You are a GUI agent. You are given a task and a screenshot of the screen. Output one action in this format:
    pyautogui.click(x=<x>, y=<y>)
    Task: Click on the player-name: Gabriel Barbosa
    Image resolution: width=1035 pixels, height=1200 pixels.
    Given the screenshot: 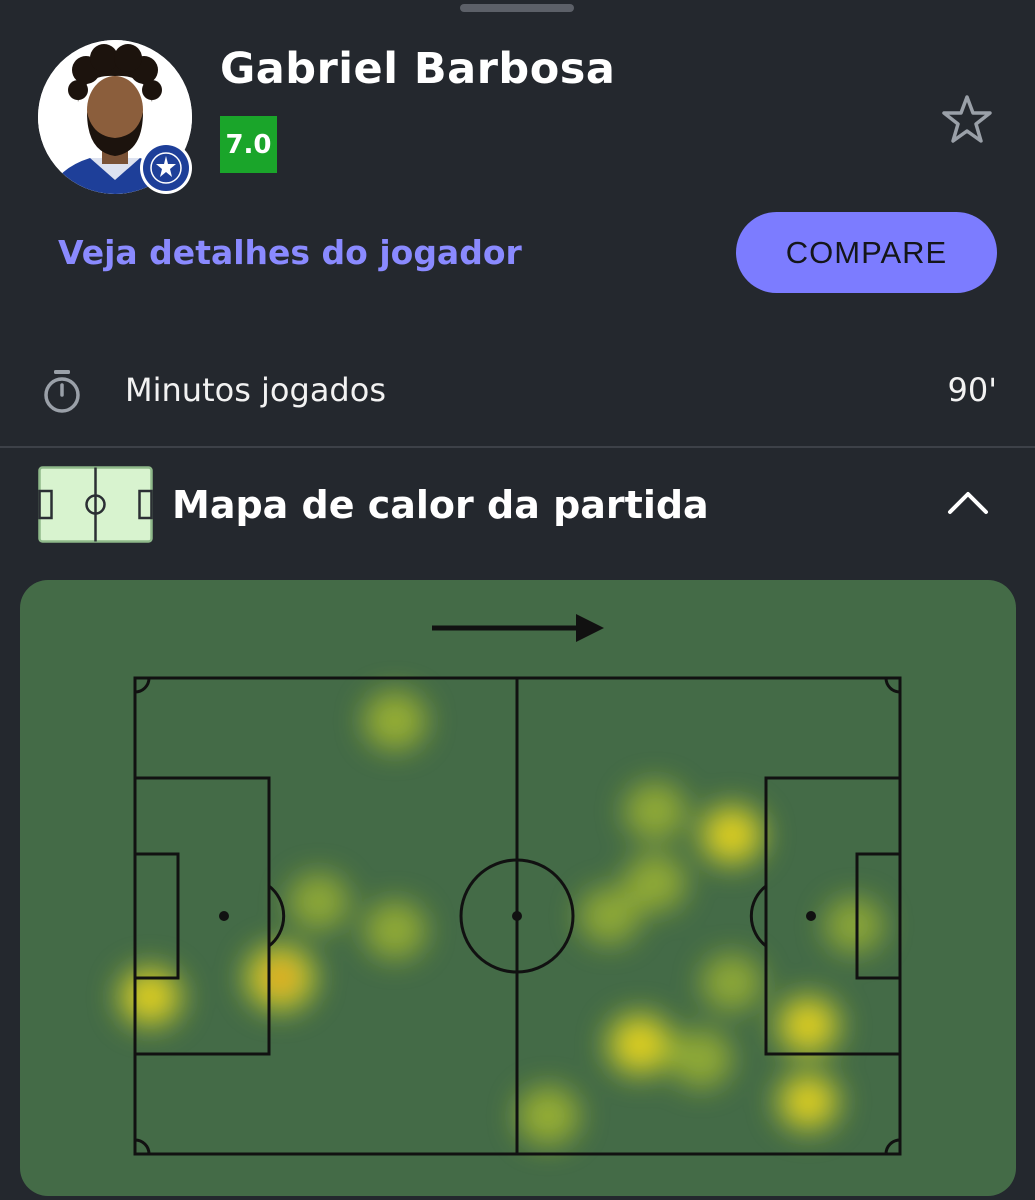 What is the action you would take?
    pyautogui.click(x=418, y=69)
    